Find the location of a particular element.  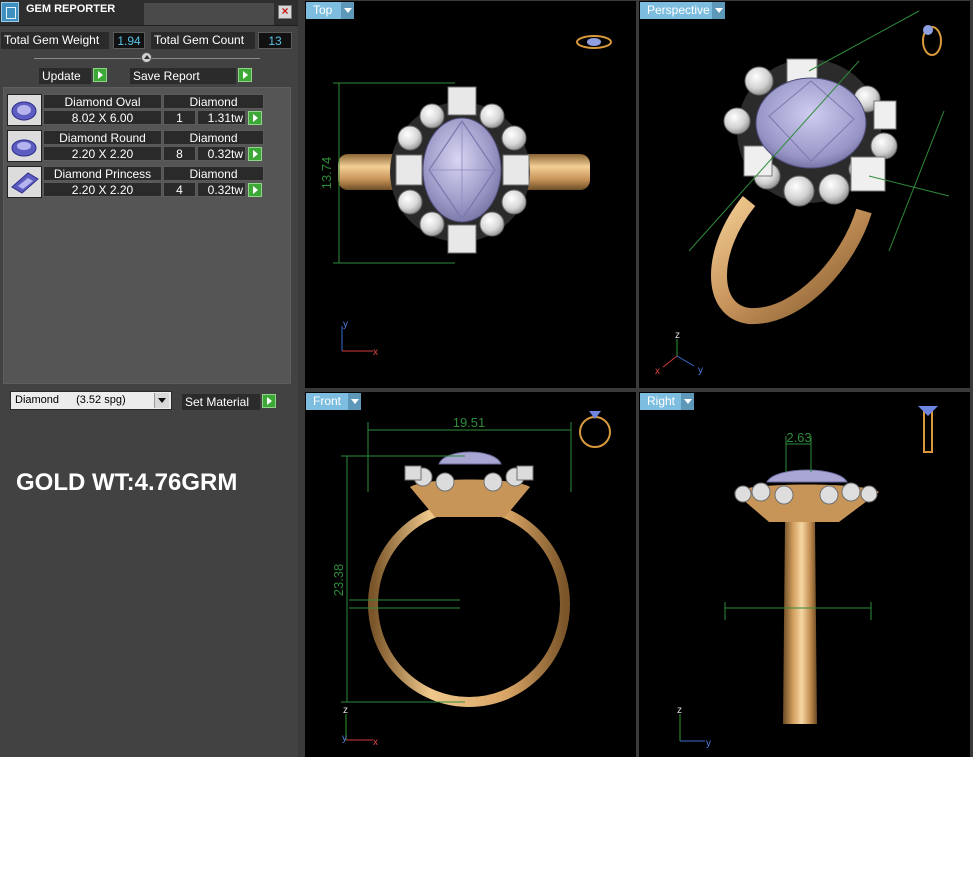

panel-title: GEM REPORTER is located at coordinates (71, 9).